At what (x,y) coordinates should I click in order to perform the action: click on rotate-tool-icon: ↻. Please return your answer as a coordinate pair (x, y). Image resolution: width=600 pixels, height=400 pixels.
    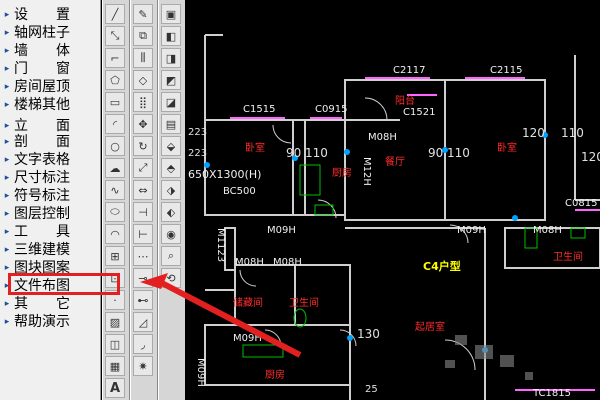
    Looking at the image, I should click on (143, 146).